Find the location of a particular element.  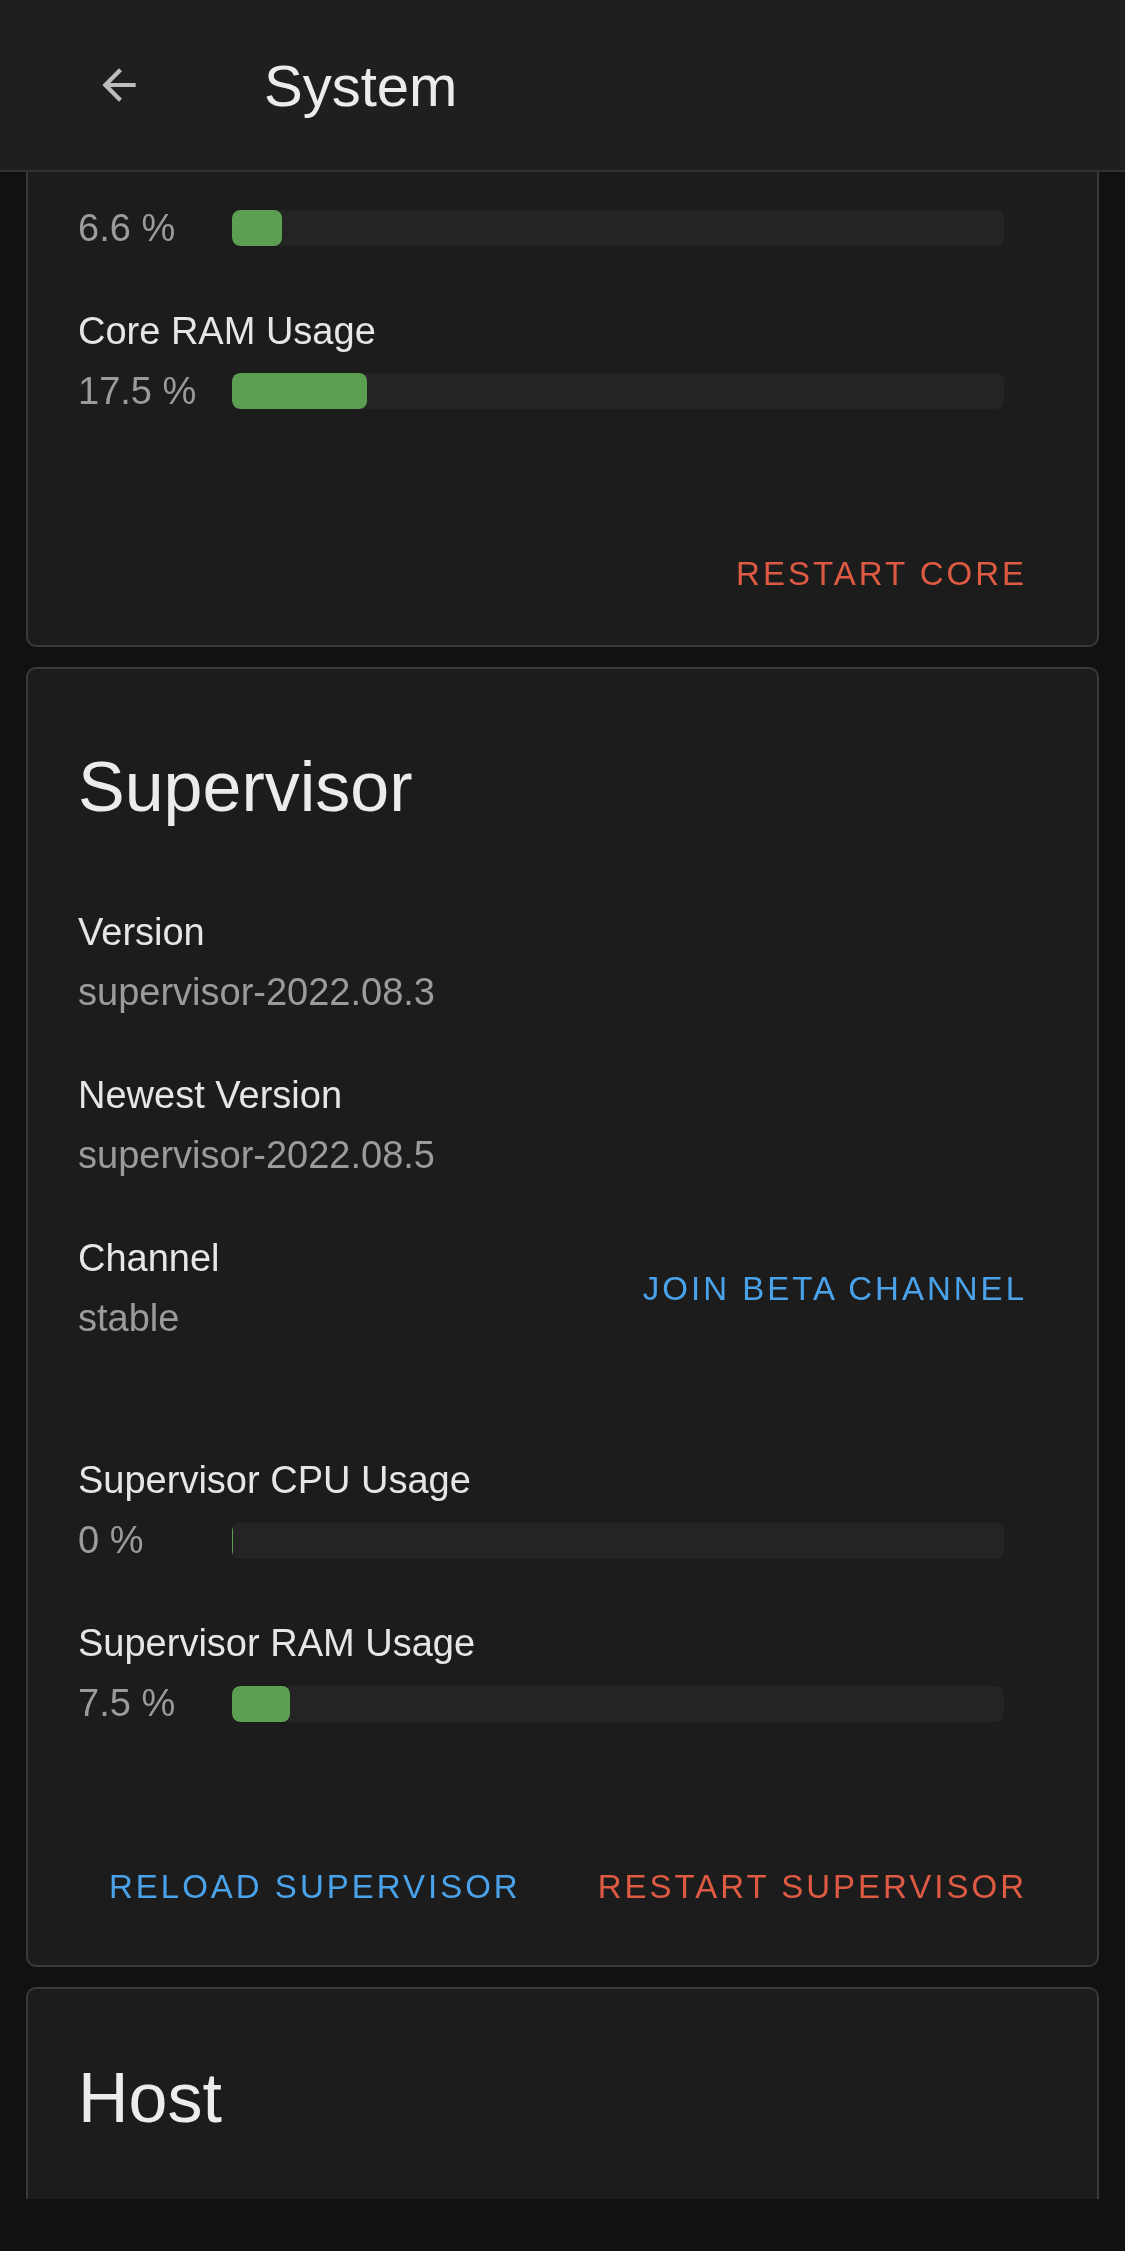

action-button: RELOAD SUPERVISOR is located at coordinates (315, 1886).